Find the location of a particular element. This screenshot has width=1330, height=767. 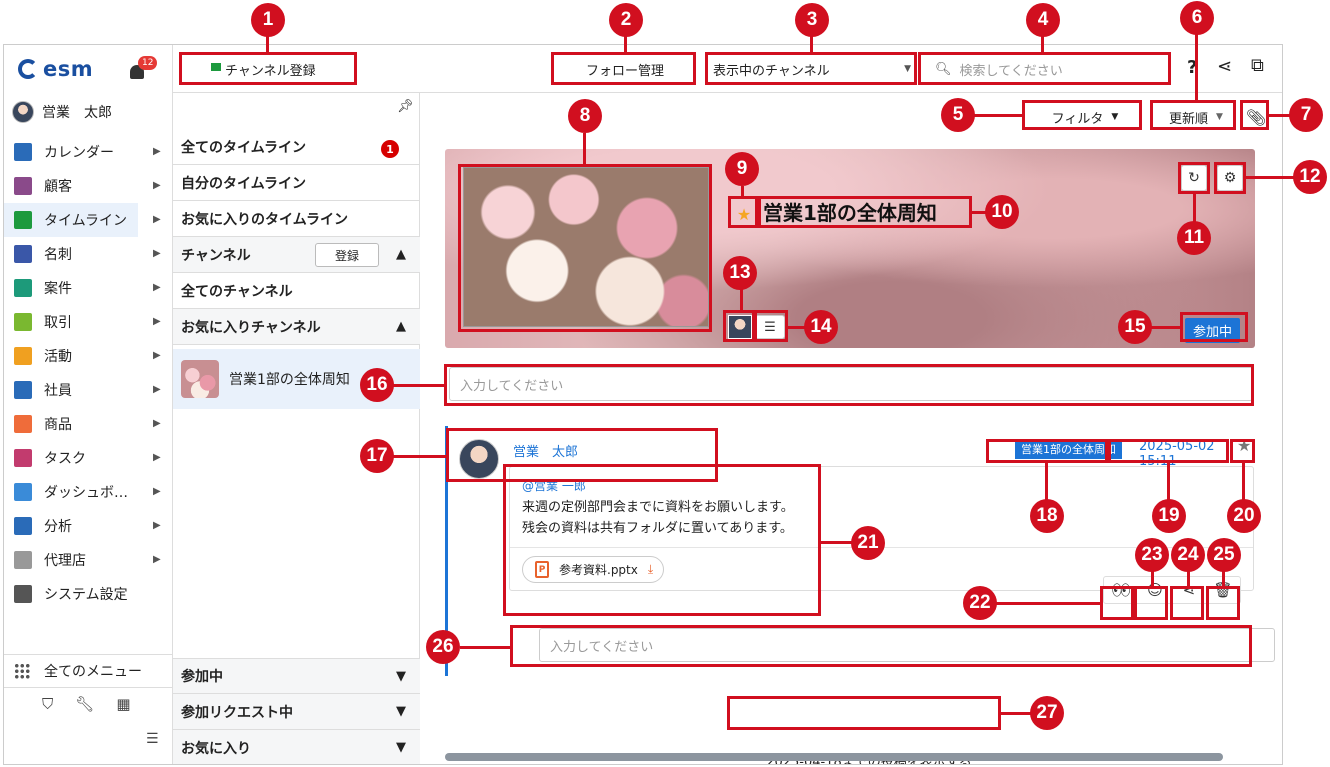

follow-manage-button: フォロー管理 is located at coordinates (625, 69).